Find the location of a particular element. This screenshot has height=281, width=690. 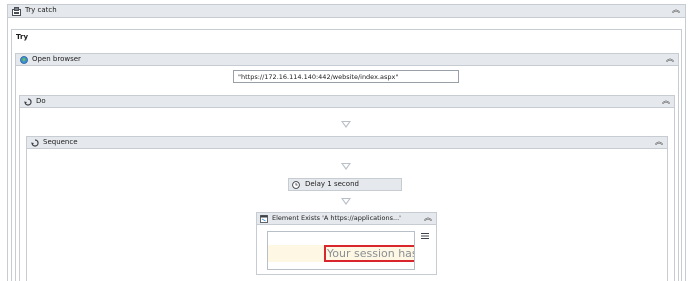

try-catch-header: Try catch ︽ is located at coordinates (346, 11).